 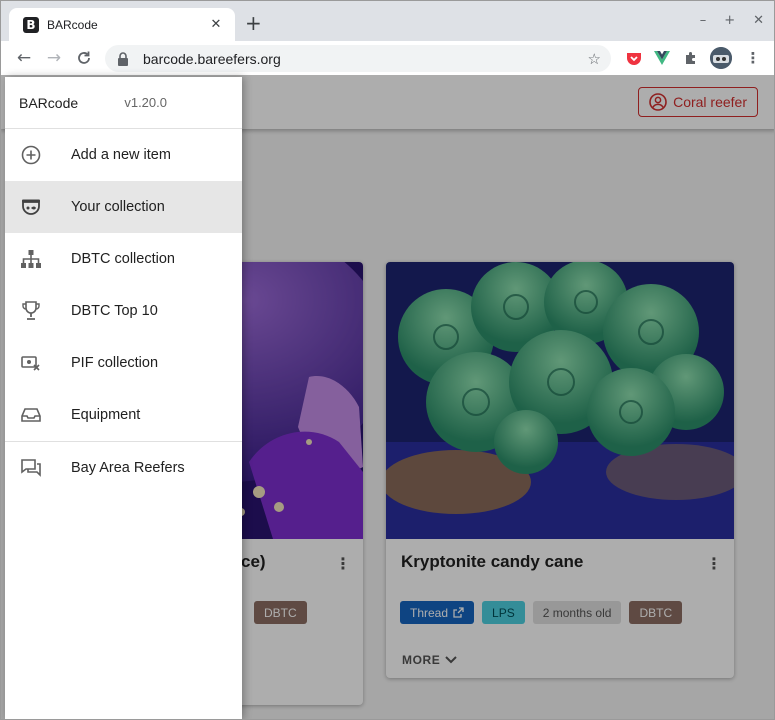 I want to click on url-text: barcode.bareefers.org, so click(x=212, y=58).